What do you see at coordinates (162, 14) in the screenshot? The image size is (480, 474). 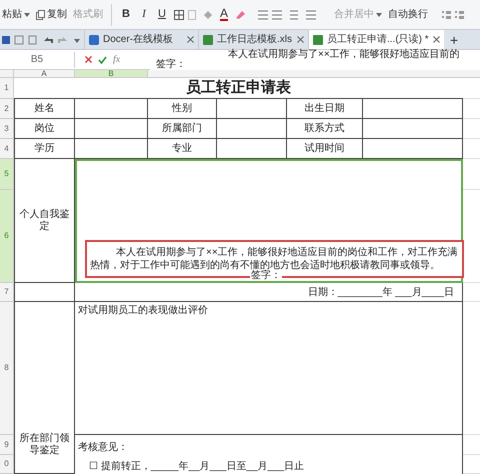 I see `underline-button: U` at bounding box center [162, 14].